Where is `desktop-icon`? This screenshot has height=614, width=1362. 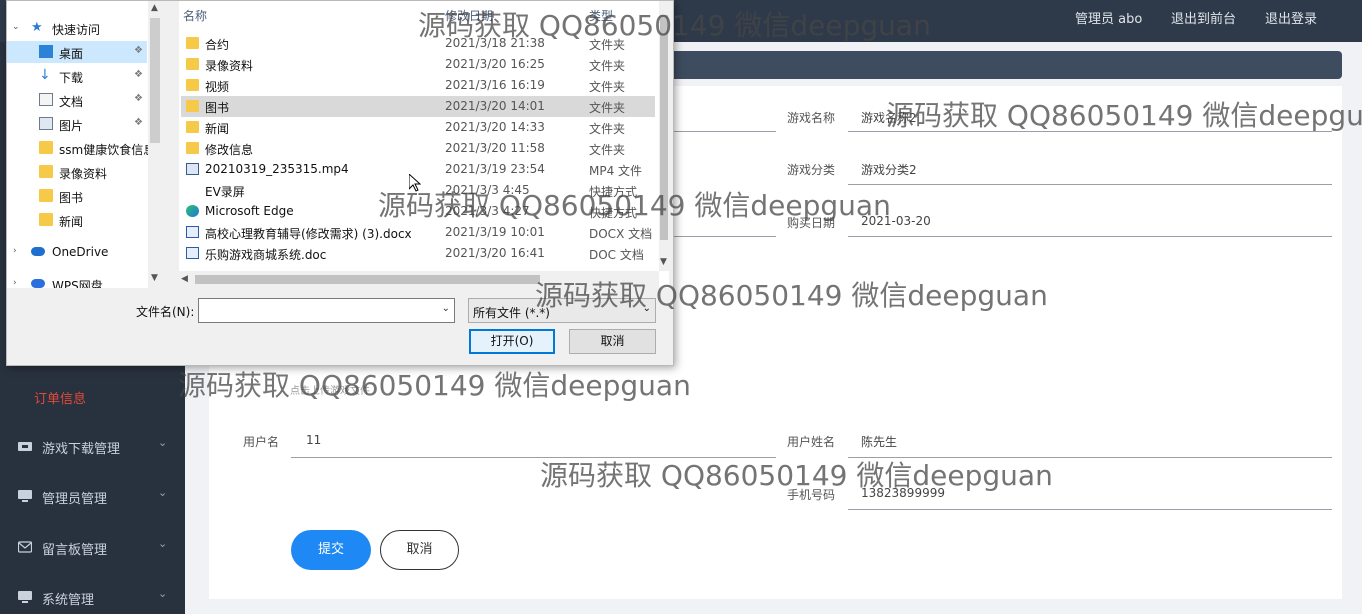
desktop-icon is located at coordinates (46, 51).